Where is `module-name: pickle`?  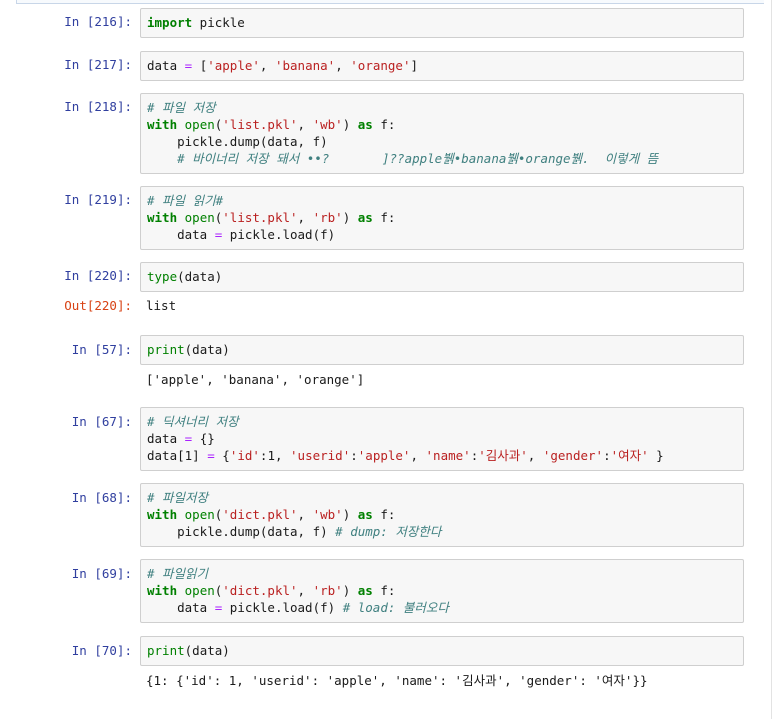
module-name: pickle is located at coordinates (218, 22).